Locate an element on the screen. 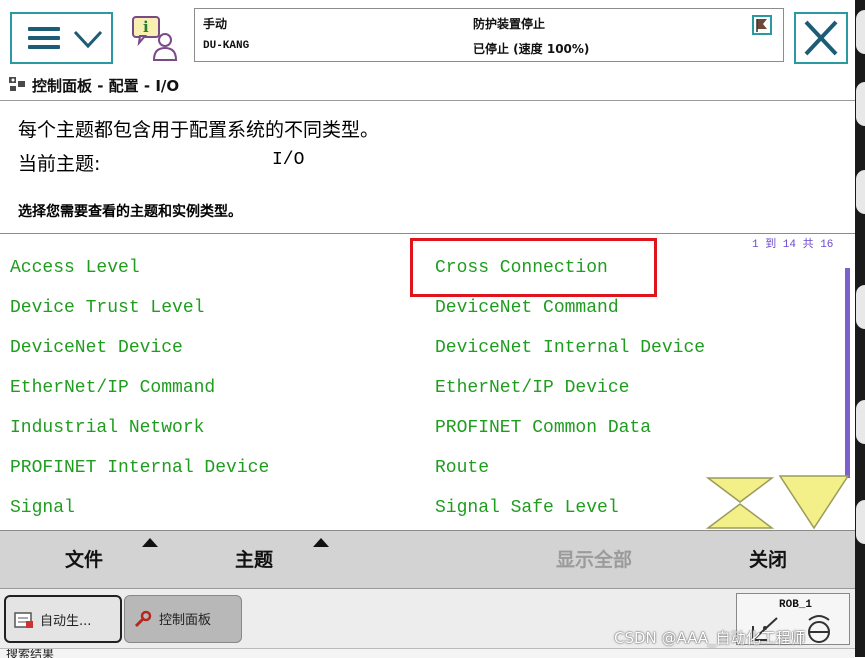 Image resolution: width=865 pixels, height=658 pixels. chevron-down-icon is located at coordinates (88, 39).